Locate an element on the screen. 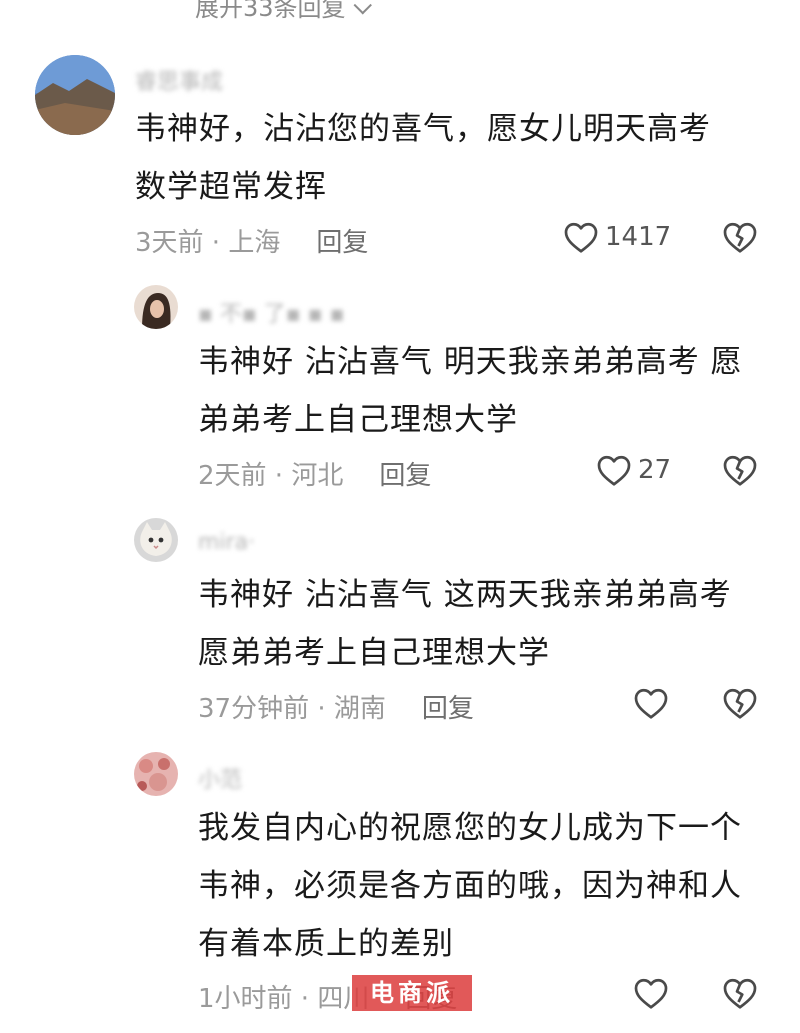  comment-text-line: 我发自内心的祝愿您的女儿成为下一个 is located at coordinates (470, 828).